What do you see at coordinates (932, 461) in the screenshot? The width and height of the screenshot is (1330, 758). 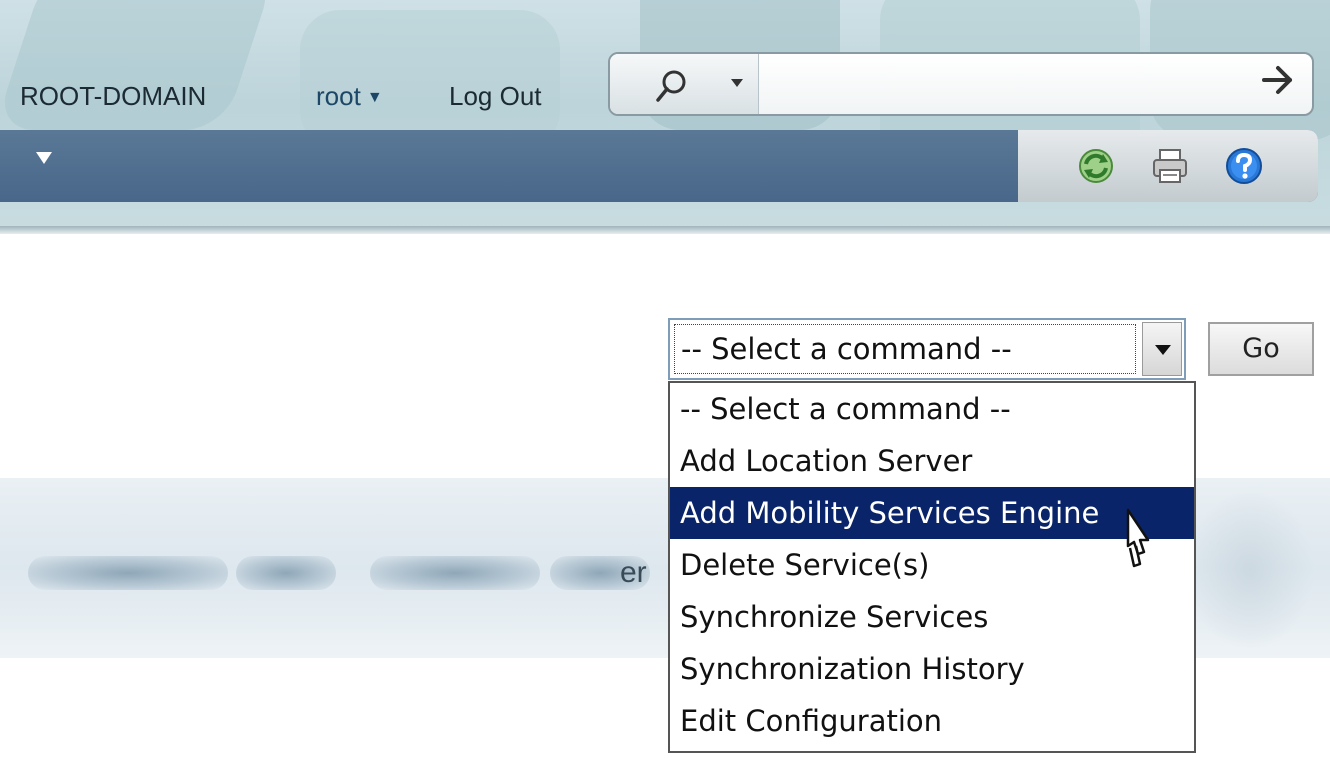 I see `command-option: Add Location Server` at bounding box center [932, 461].